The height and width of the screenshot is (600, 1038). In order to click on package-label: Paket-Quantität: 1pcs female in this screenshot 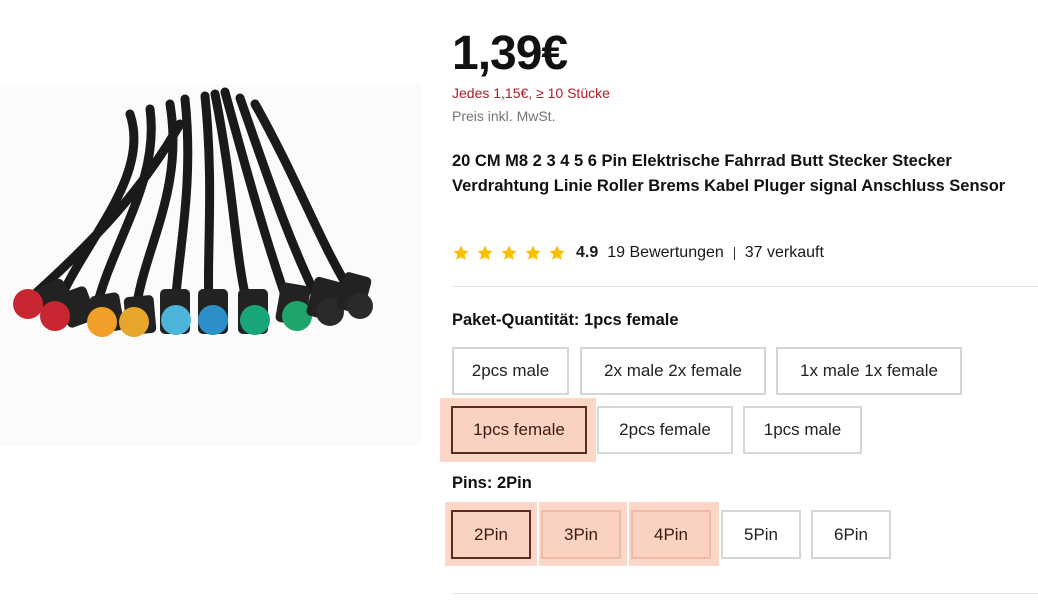, I will do `click(565, 320)`.